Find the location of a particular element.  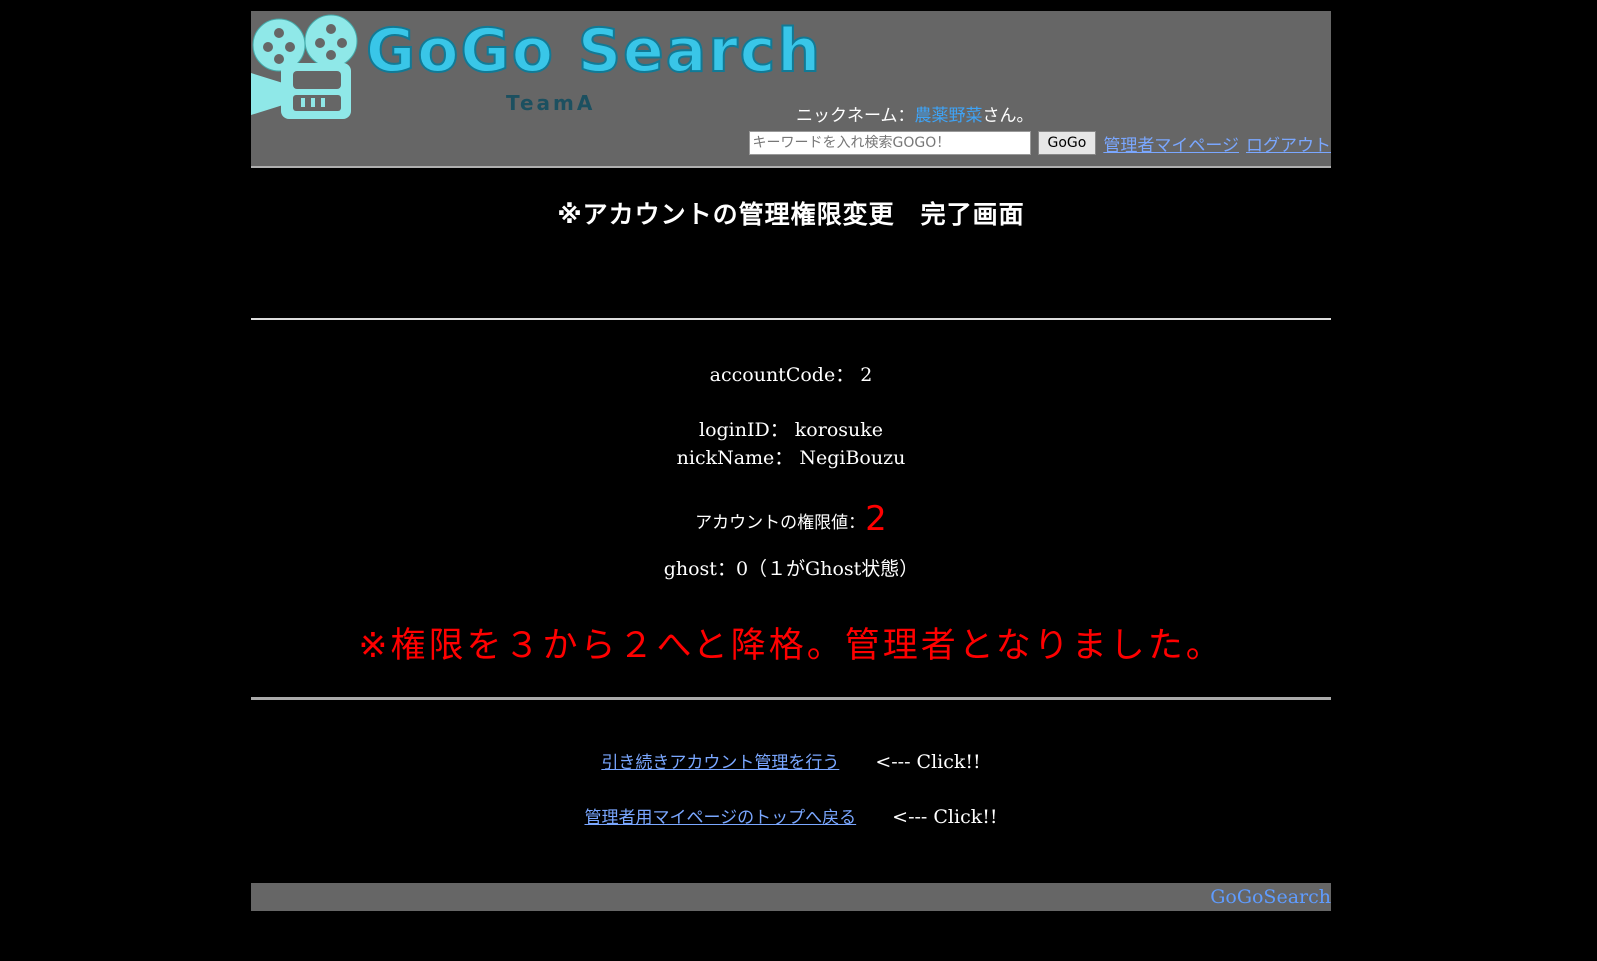

ghost-status: ghost：0（１がGhost状態） is located at coordinates (791, 569).